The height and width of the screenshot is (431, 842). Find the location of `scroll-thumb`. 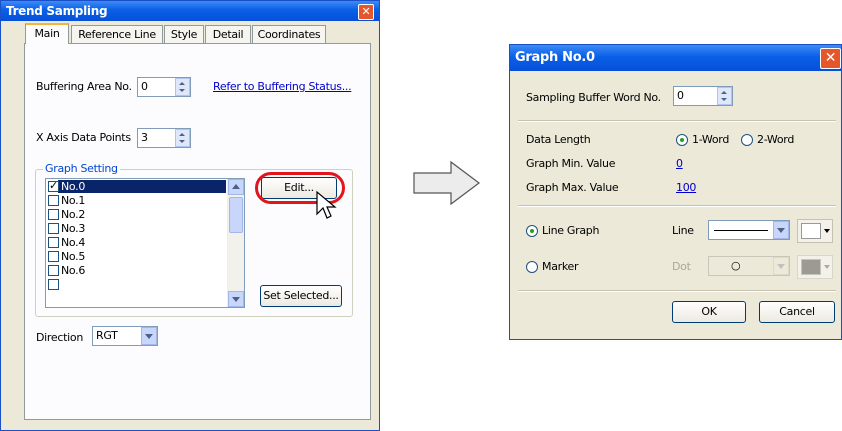

scroll-thumb is located at coordinates (236, 215).